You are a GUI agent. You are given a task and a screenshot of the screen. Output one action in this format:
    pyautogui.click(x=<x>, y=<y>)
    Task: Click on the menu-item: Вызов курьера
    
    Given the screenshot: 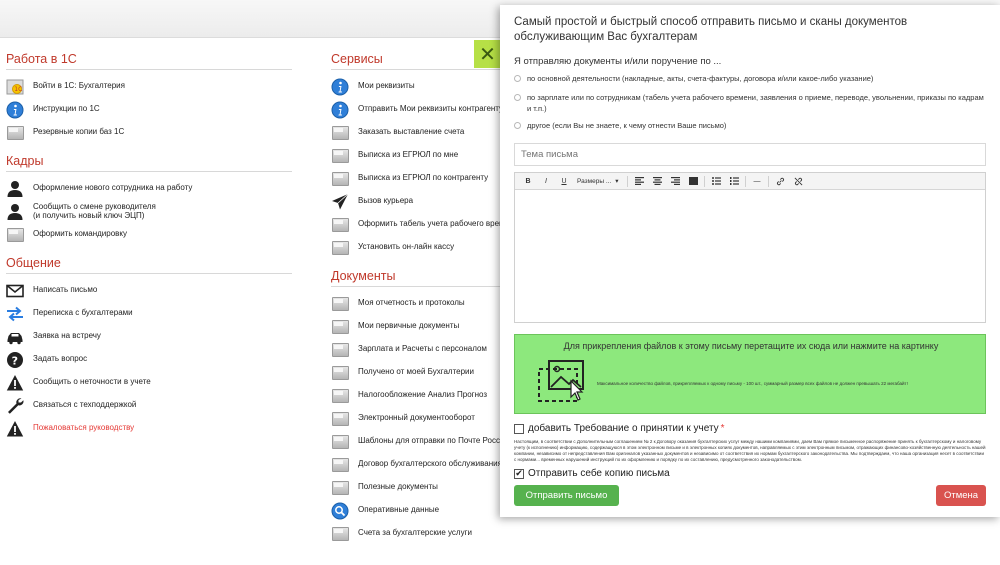 What is the action you would take?
    pyautogui.click(x=418, y=201)
    